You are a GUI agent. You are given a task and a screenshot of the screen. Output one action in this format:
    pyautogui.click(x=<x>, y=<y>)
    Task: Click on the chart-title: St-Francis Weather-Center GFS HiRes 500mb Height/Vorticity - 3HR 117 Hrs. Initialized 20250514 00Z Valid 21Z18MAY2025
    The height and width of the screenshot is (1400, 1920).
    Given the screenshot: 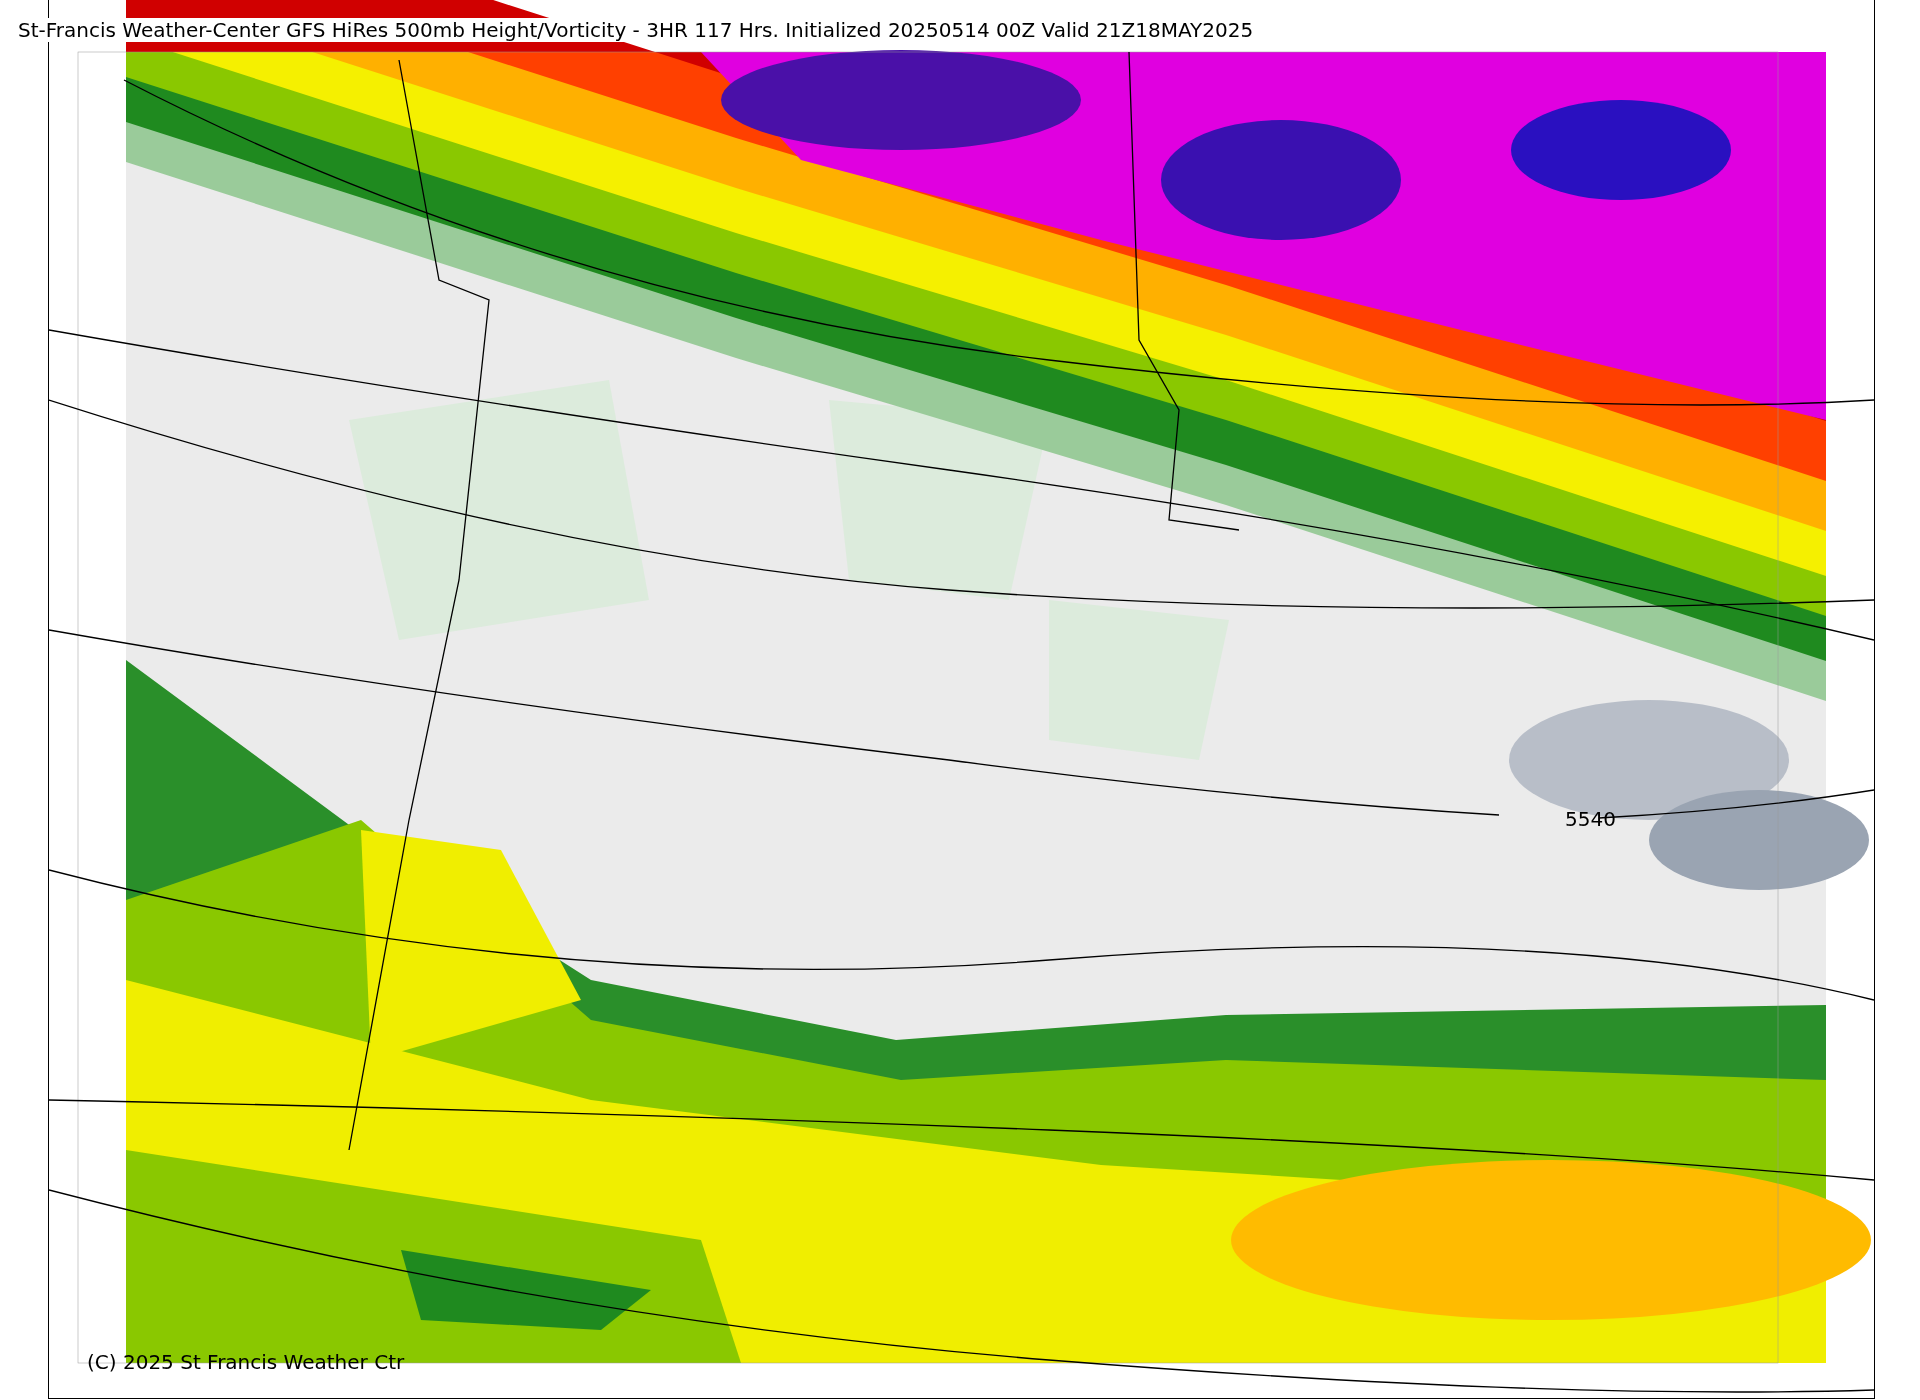 What is the action you would take?
    pyautogui.click(x=636, y=30)
    